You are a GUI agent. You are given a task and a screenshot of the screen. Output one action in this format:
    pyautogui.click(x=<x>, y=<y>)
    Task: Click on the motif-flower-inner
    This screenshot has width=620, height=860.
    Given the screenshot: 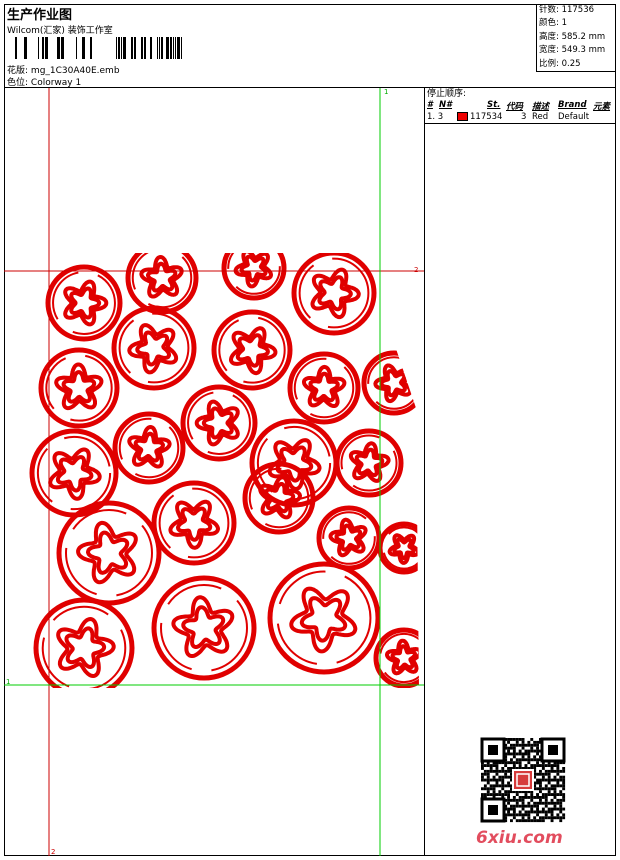 What is the action you would take?
    pyautogui.click(x=35, y=728)
    